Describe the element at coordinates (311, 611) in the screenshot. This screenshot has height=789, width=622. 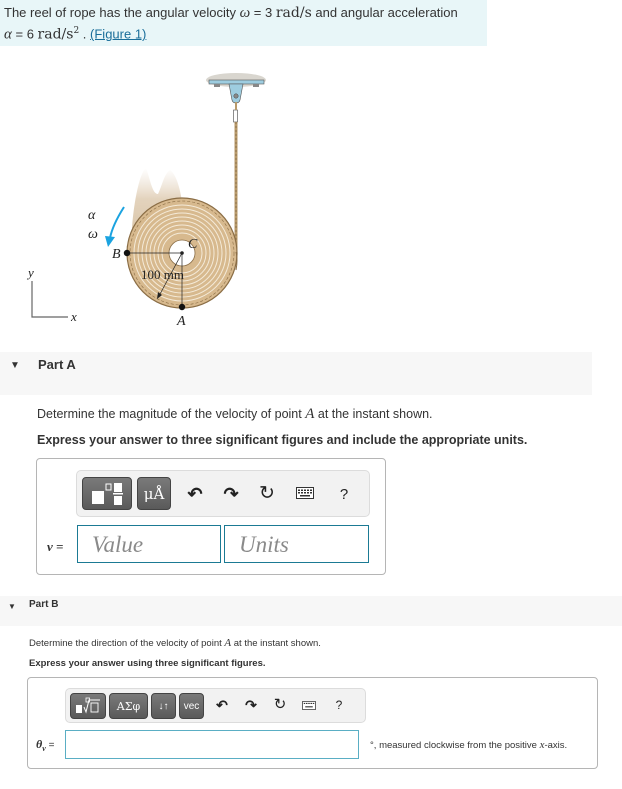
I see `part-b-header: ▼ Part B` at that location.